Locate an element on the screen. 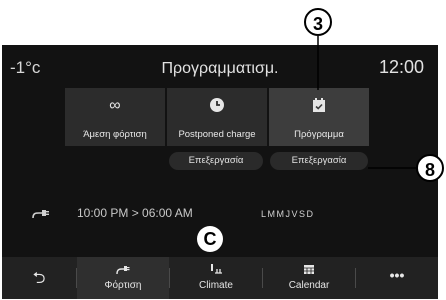  callout-3: 3 is located at coordinates (318, 22).